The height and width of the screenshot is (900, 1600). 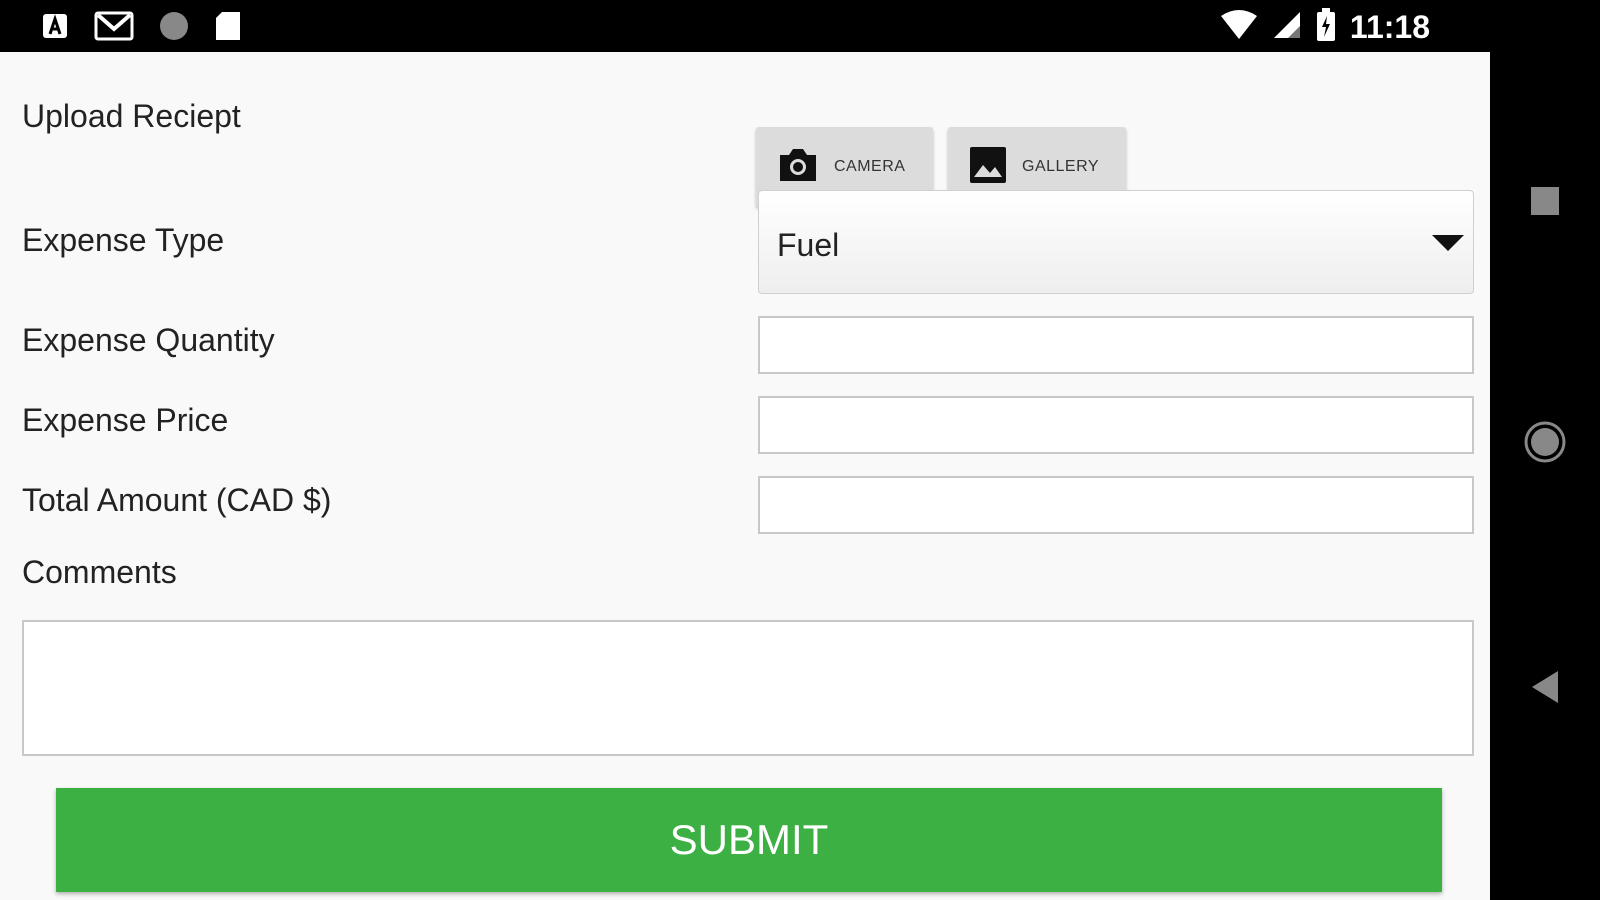 I want to click on upload-receipt-label: Upload Reciept, so click(x=131, y=116).